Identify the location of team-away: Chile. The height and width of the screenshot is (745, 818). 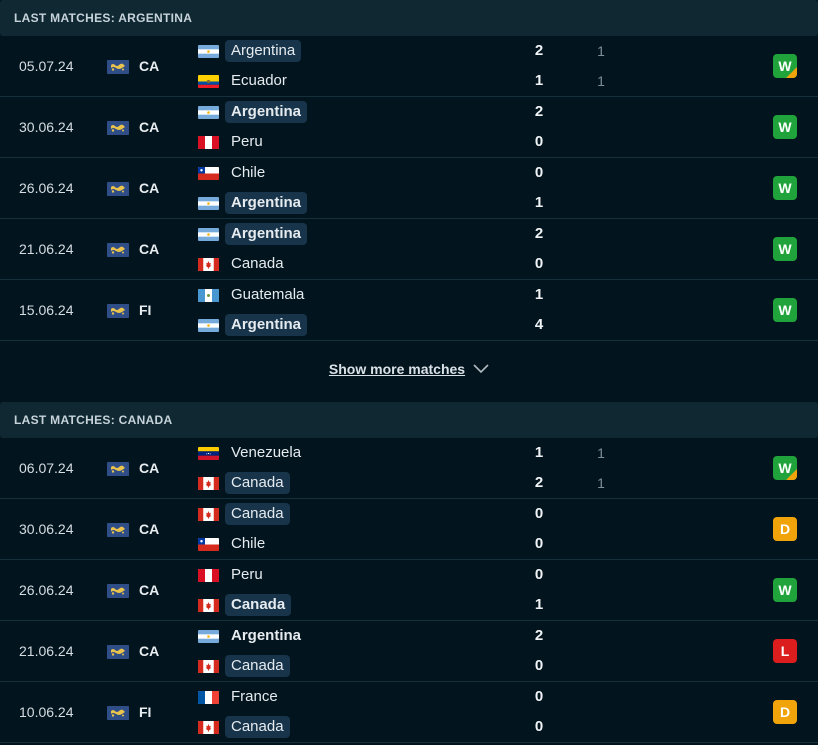
(234, 544).